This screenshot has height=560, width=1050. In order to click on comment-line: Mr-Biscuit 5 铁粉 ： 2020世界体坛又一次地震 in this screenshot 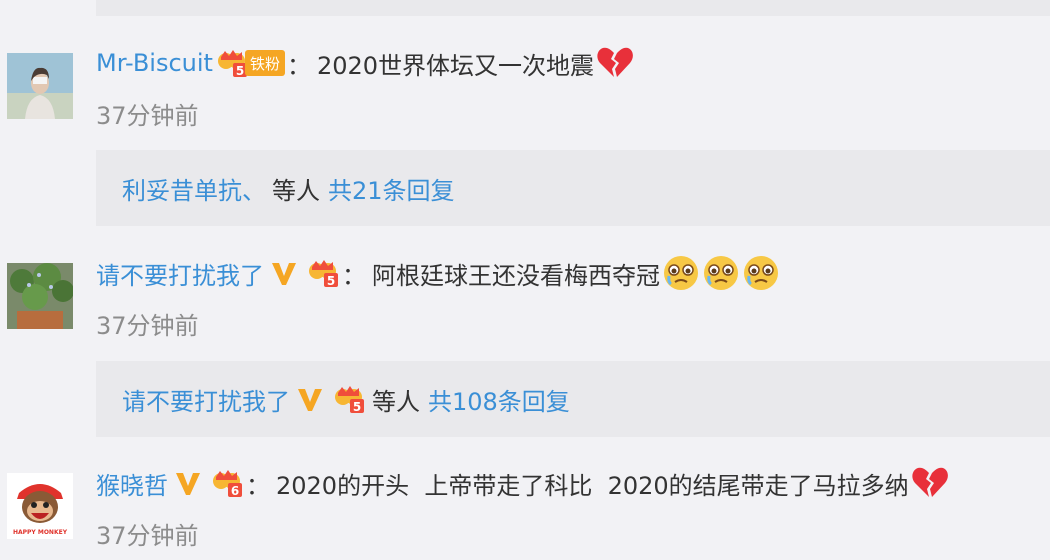, I will do `click(365, 63)`.